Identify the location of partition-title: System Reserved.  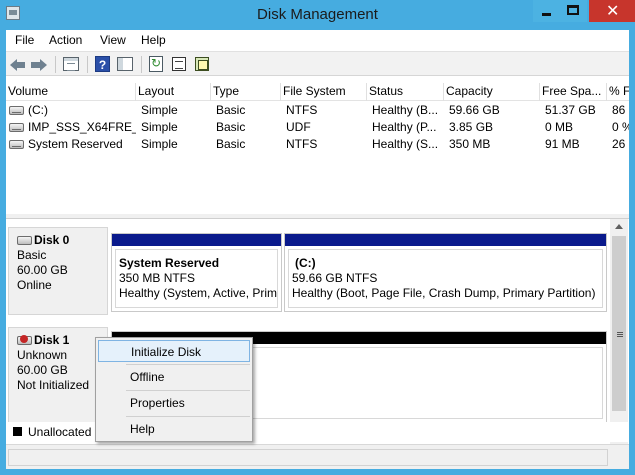
(169, 263).